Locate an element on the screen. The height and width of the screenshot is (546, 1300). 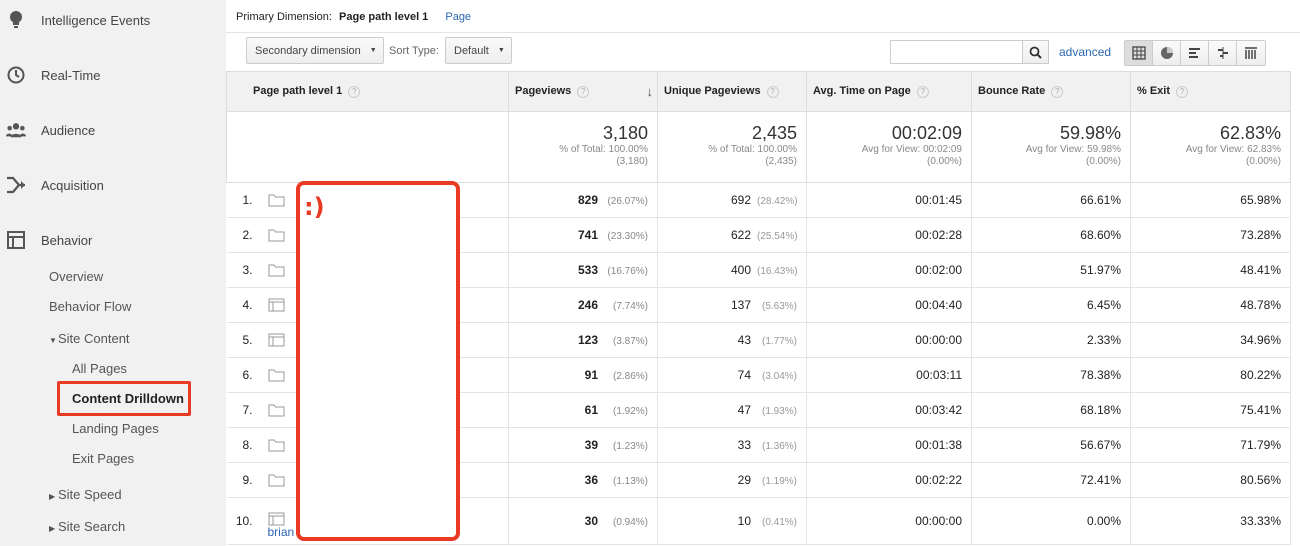
sidebar-item-content-drilldown: Content Drilldown is located at coordinates (128, 398).